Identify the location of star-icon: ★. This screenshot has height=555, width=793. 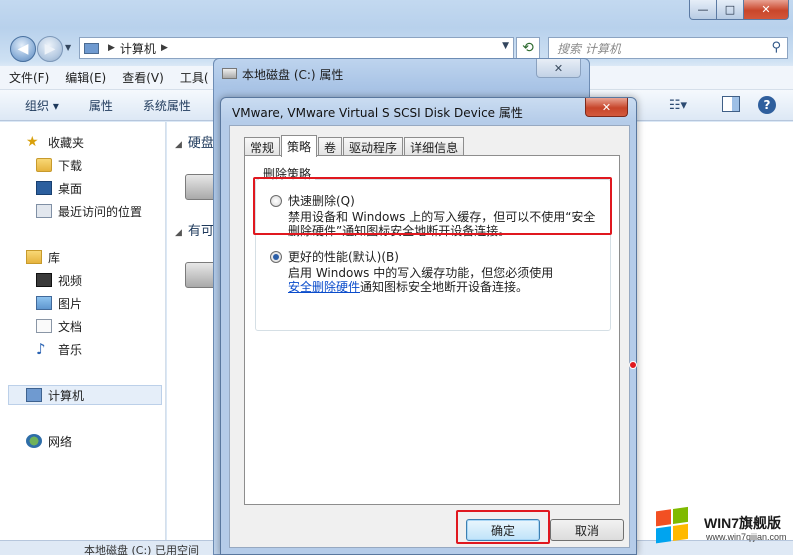
(32, 142).